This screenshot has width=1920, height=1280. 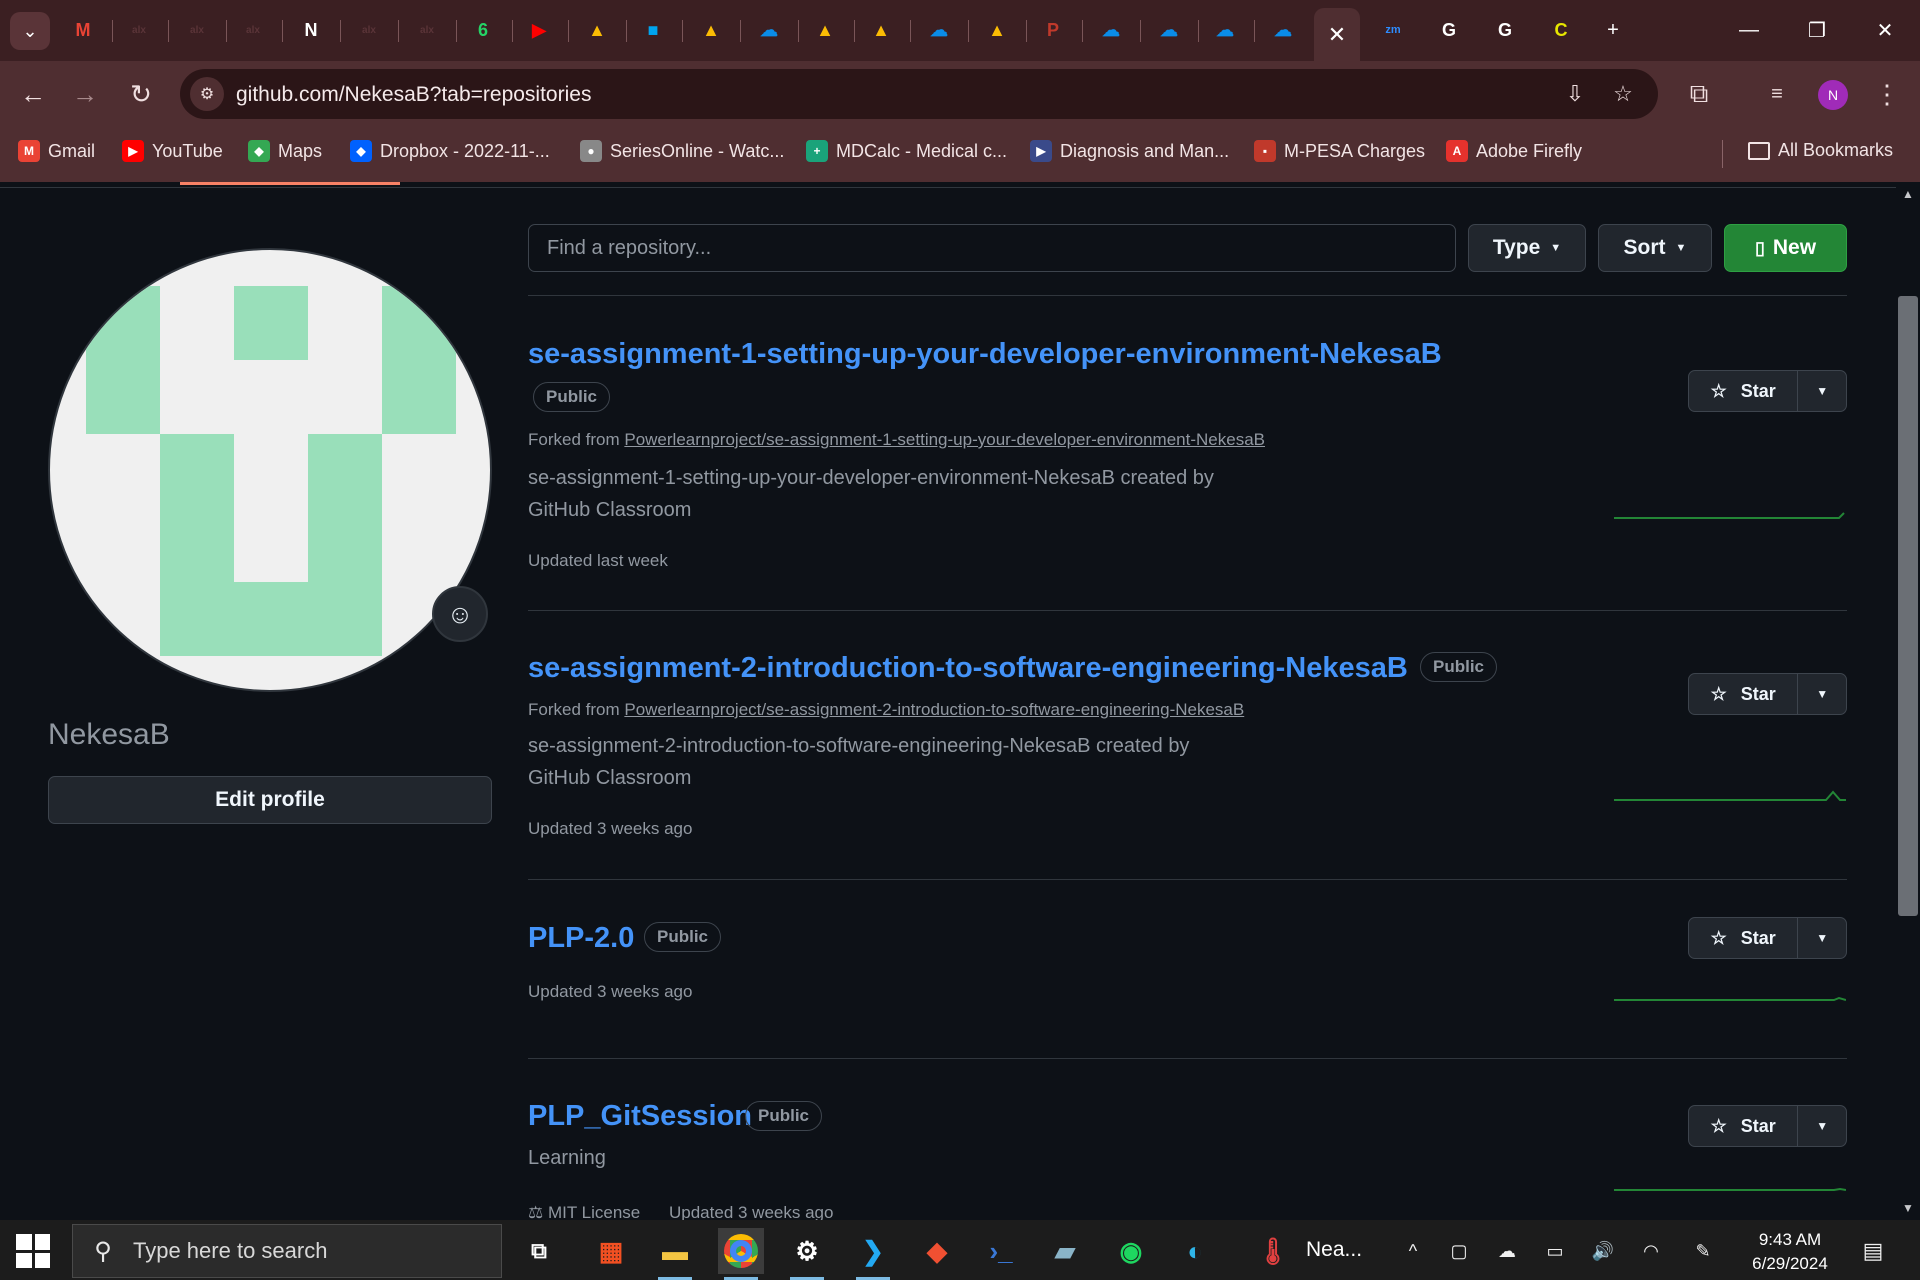 What do you see at coordinates (460, 614) in the screenshot?
I see `set-status-smiley-icon: ☺` at bounding box center [460, 614].